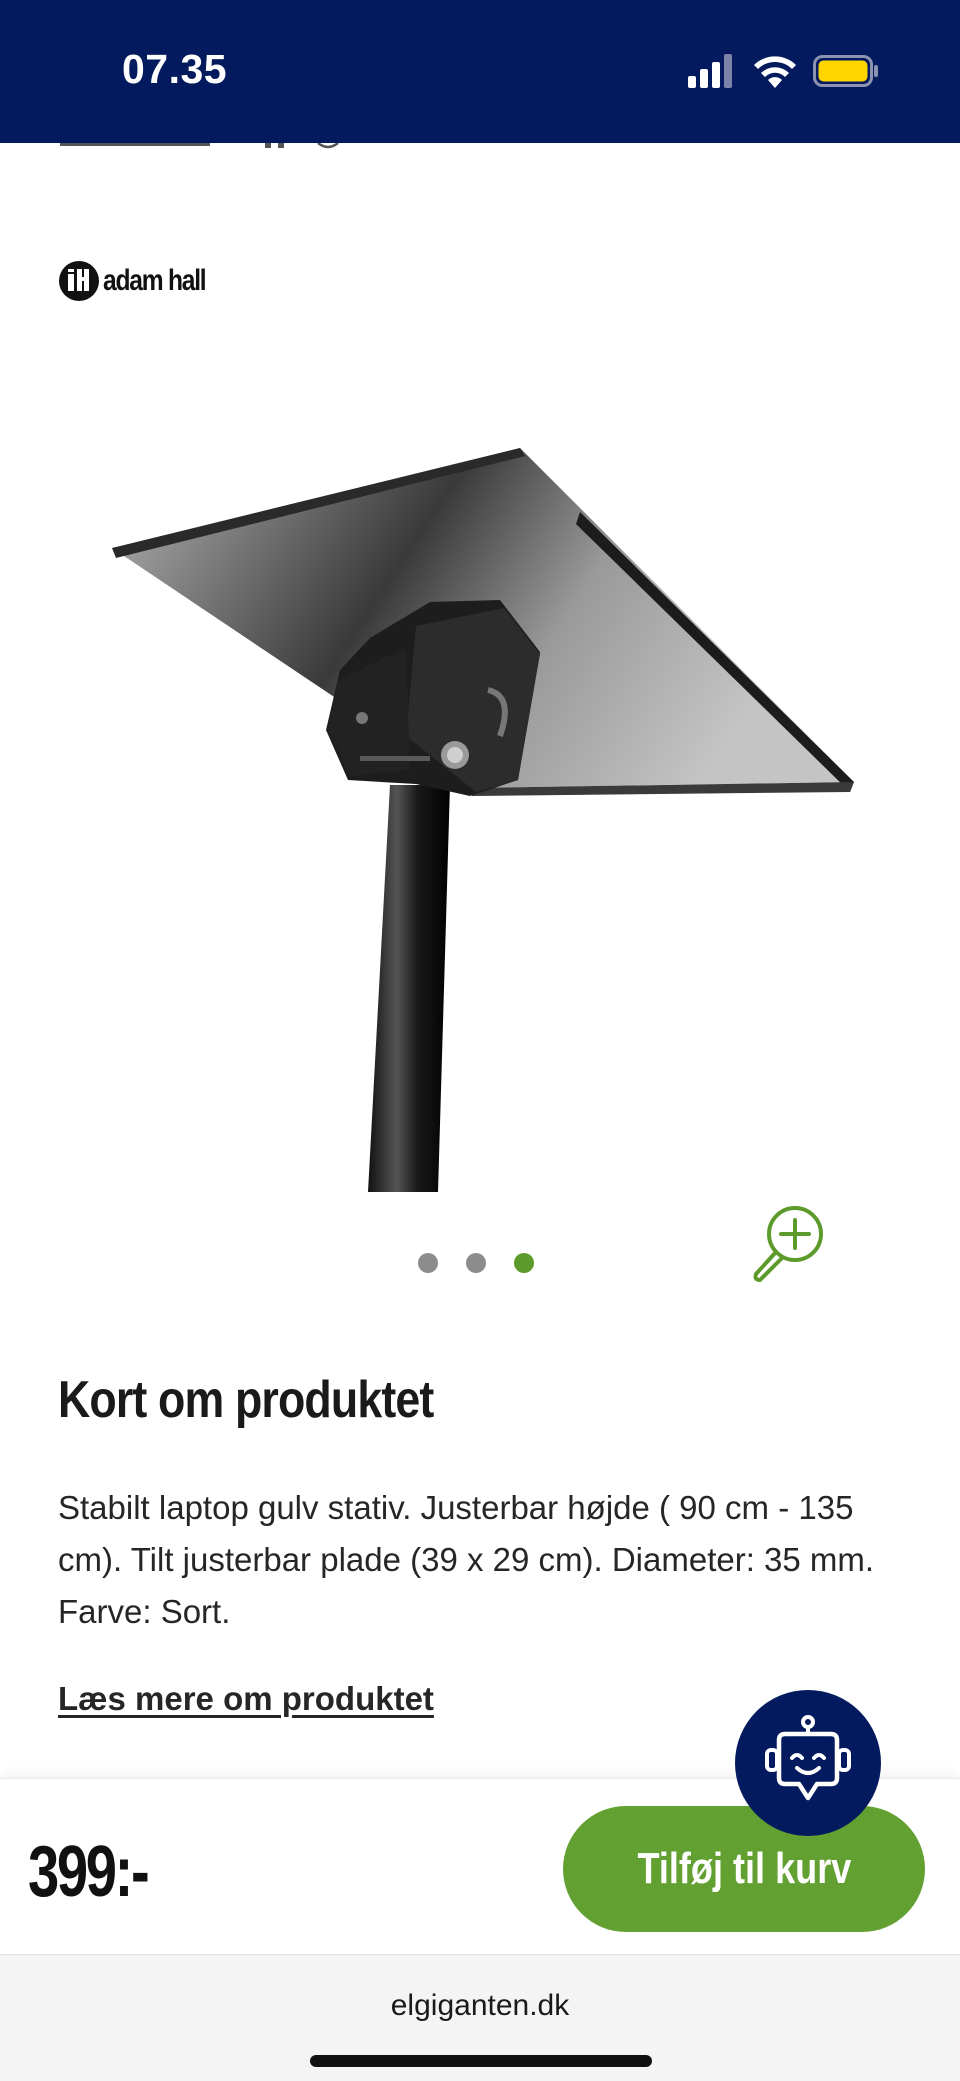 This screenshot has width=960, height=2081. I want to click on battery-icon, so click(845, 71).